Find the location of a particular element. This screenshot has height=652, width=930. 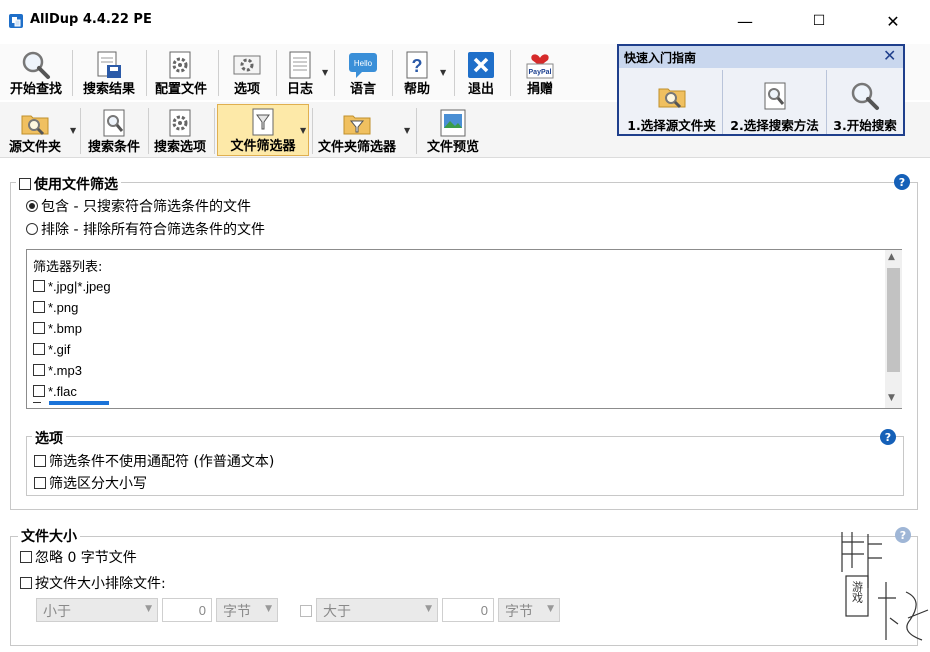

list-item-label: *.mp3 is located at coordinates (65, 370).